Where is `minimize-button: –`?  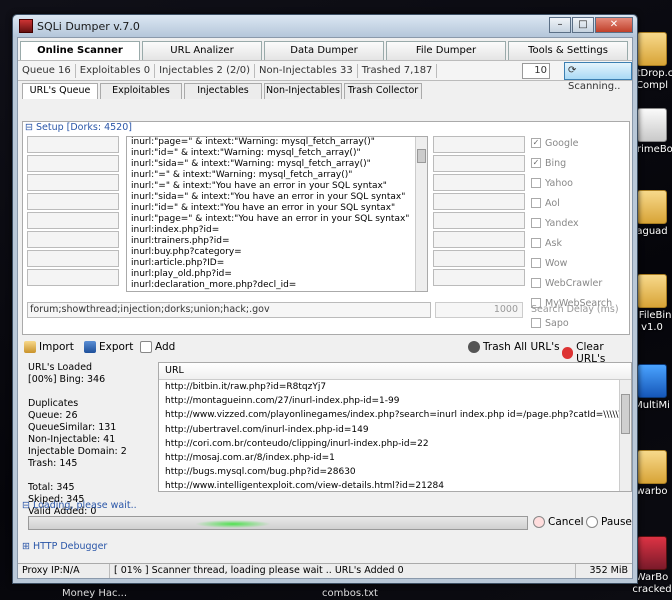
minimize-button: – is located at coordinates (560, 25).